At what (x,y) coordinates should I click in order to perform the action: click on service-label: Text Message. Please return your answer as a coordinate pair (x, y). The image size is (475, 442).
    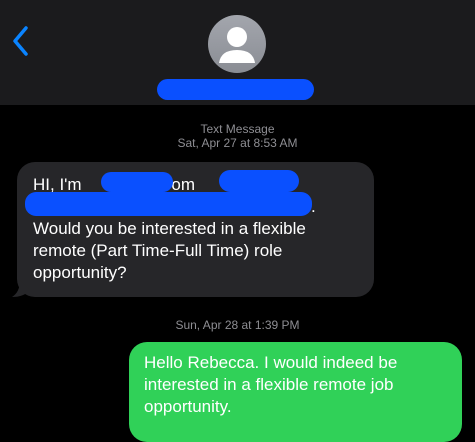
    Looking at the image, I should click on (237, 129).